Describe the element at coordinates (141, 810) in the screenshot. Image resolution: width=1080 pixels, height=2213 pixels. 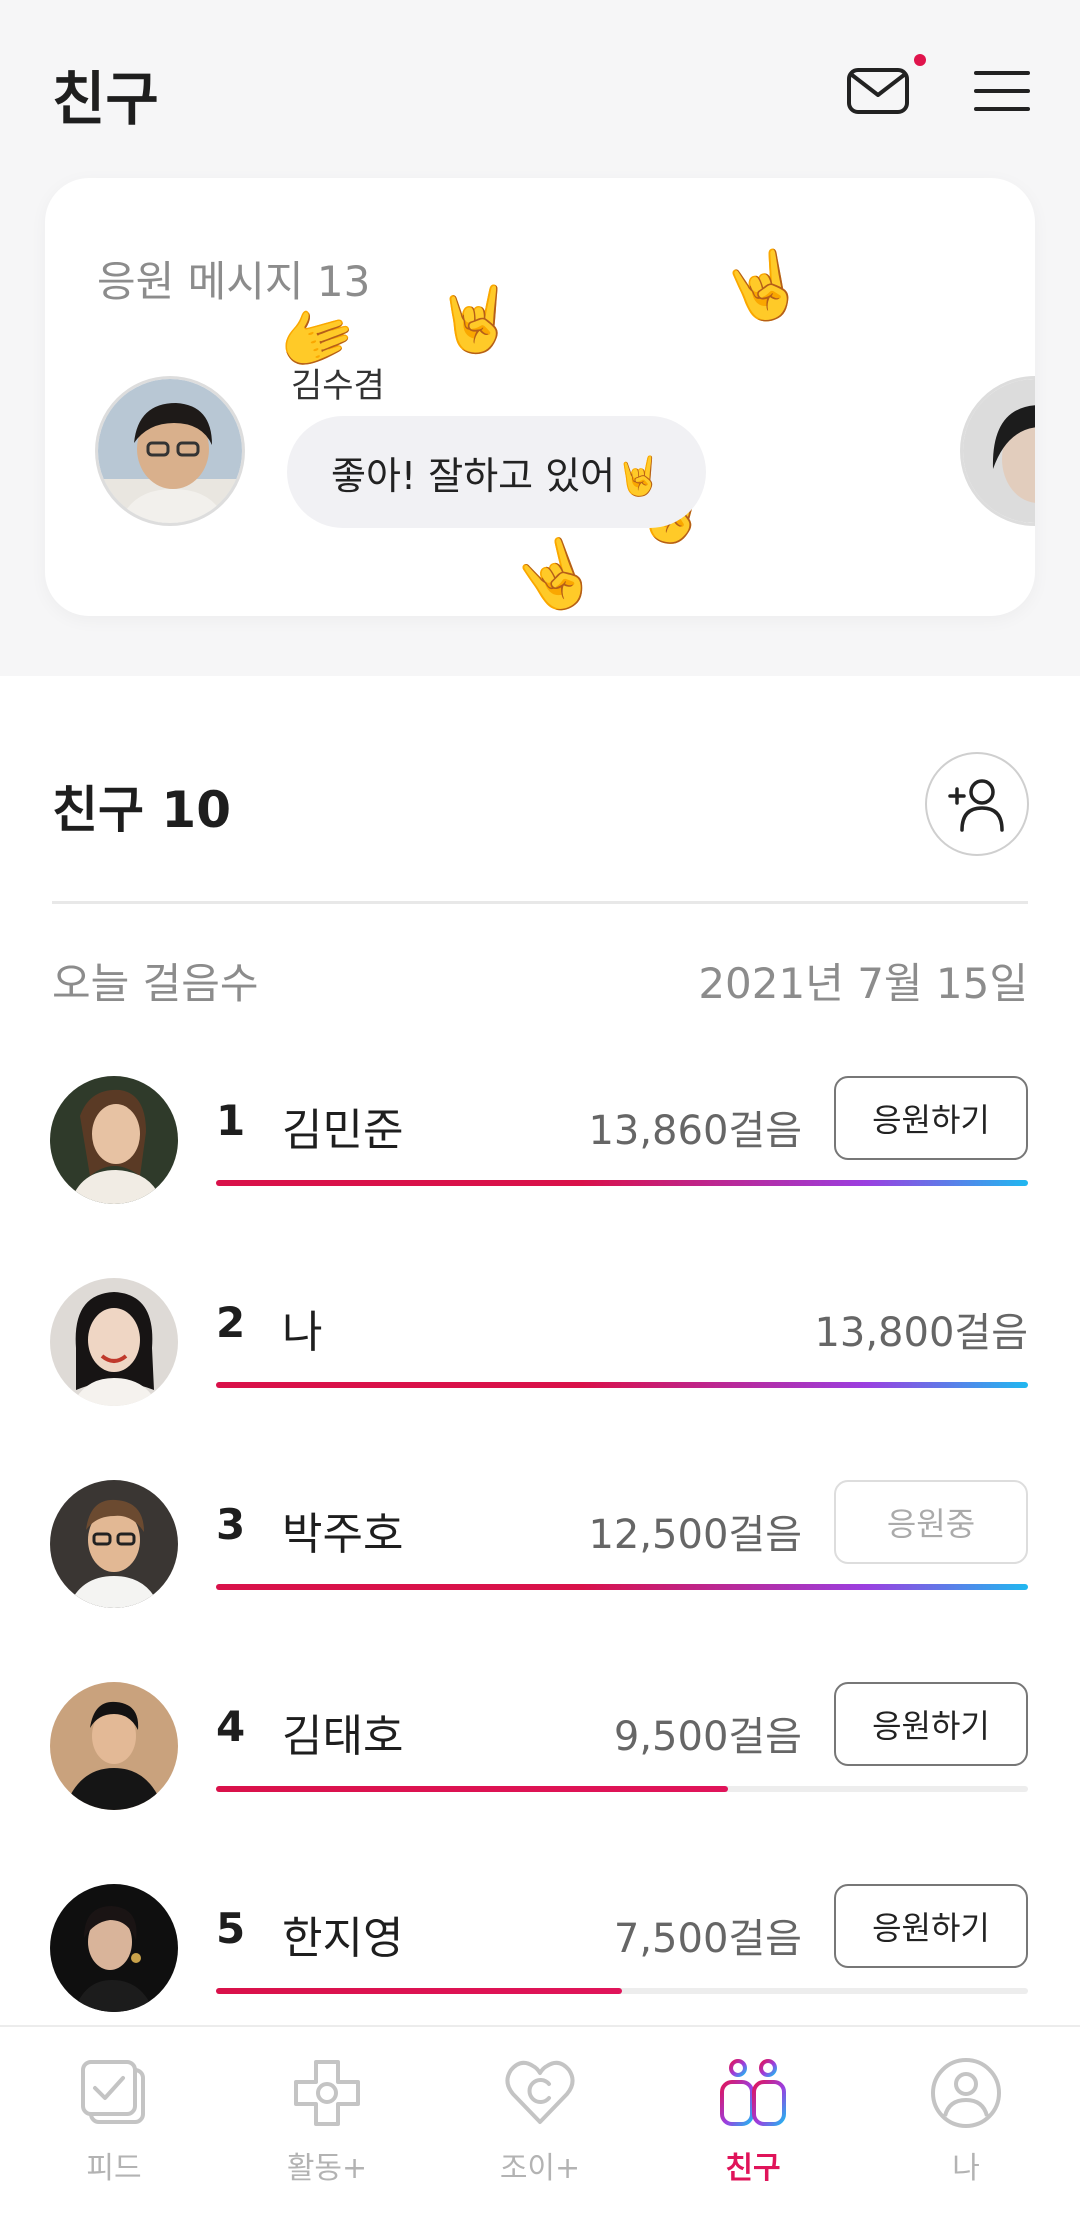
I see `friends-count-title: 친구 10` at that location.